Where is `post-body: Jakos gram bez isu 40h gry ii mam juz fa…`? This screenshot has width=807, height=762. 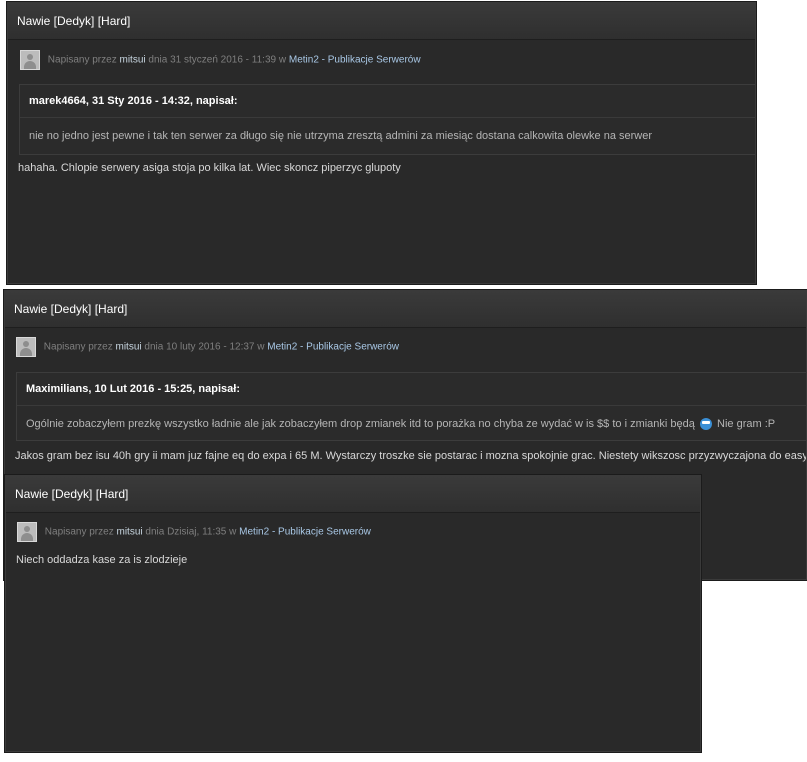 post-body: Jakos gram bez isu 40h gry ii mam juz fa… is located at coordinates (411, 456).